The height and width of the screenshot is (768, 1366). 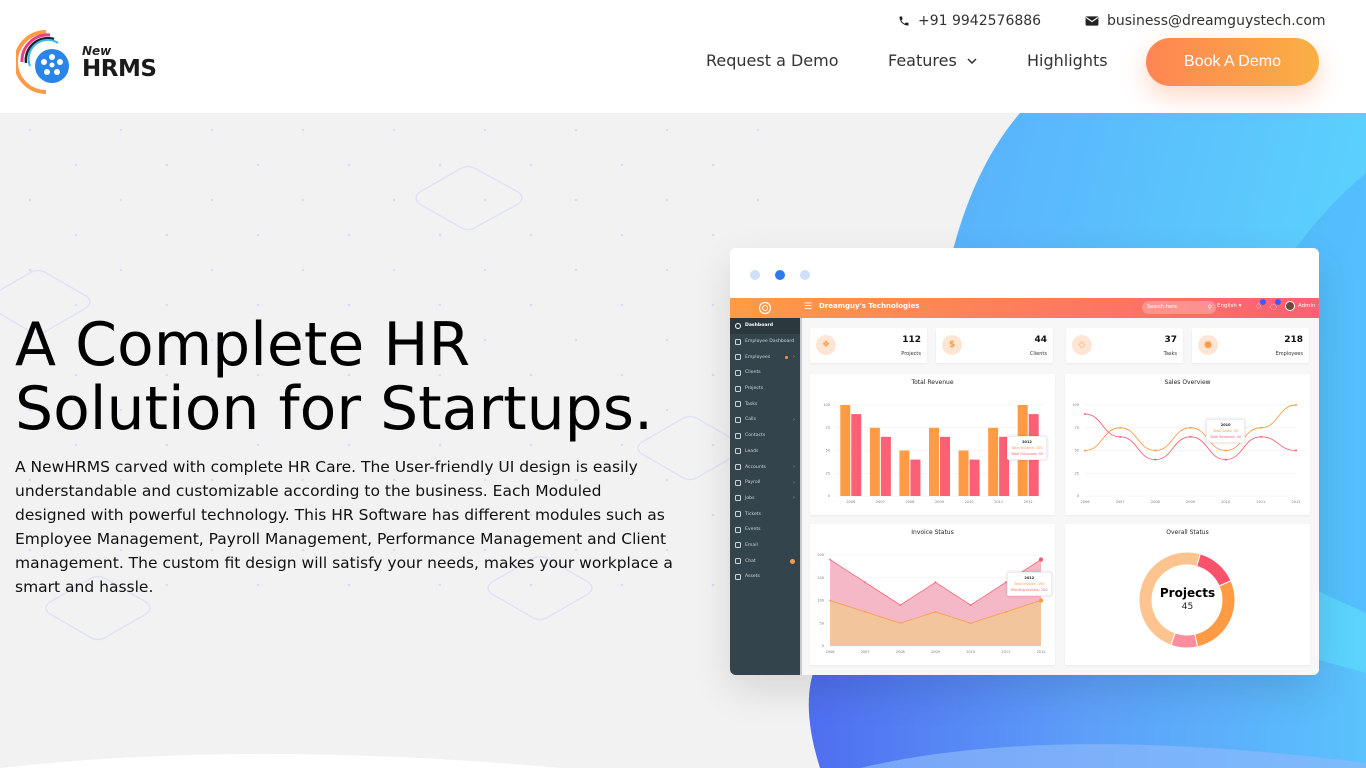 What do you see at coordinates (1029, 590) in the screenshot?
I see `tooltip-line: Pending Invoice: 100` at bounding box center [1029, 590].